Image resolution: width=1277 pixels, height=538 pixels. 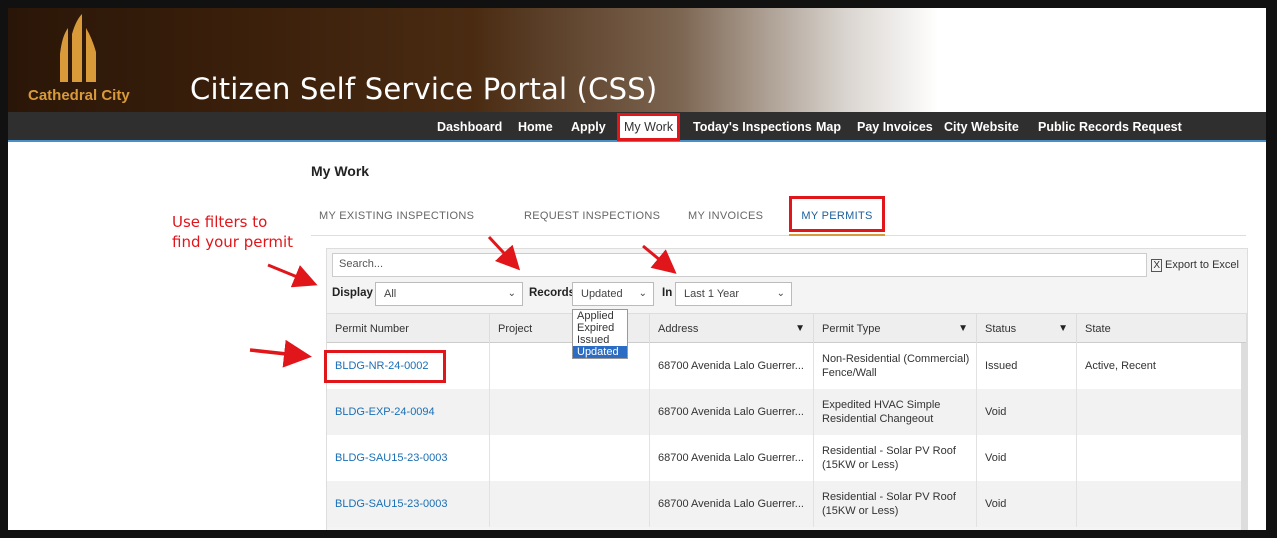 I want to click on in-value: Last 1 Year, so click(x=712, y=294).